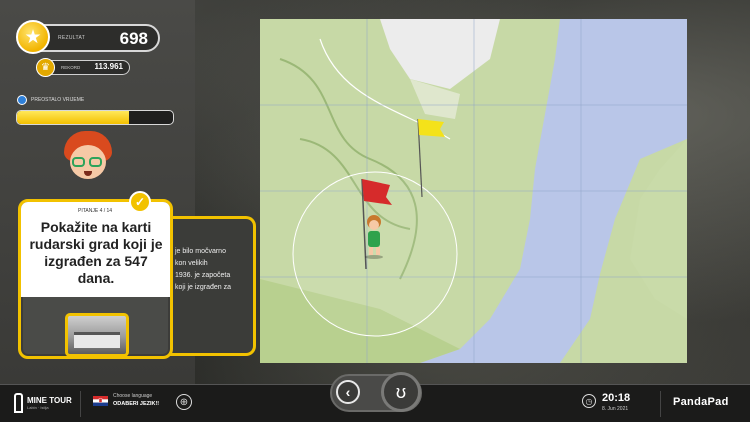 This screenshot has width=750, height=422. What do you see at coordinates (701, 402) in the screenshot?
I see `brand-logo: PandaPad` at bounding box center [701, 402].